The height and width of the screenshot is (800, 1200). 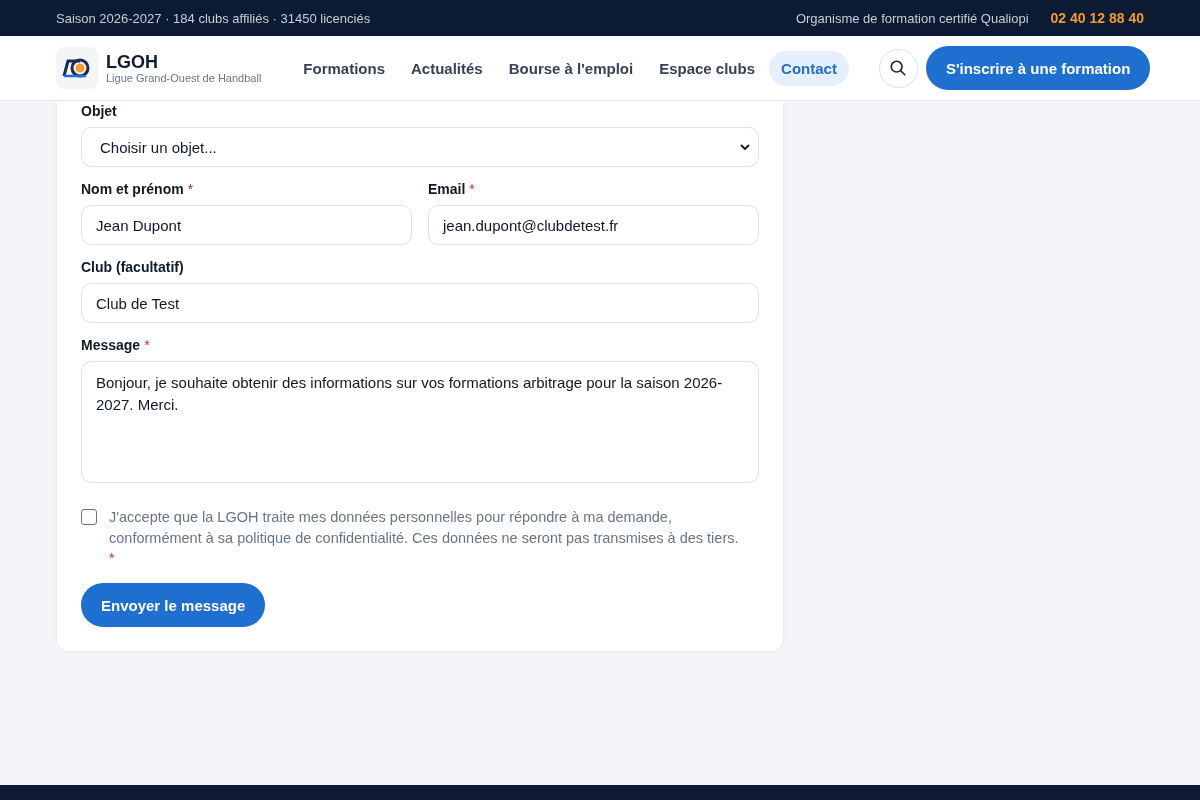 I want to click on input-field: Jean Dupont, so click(x=246, y=225).